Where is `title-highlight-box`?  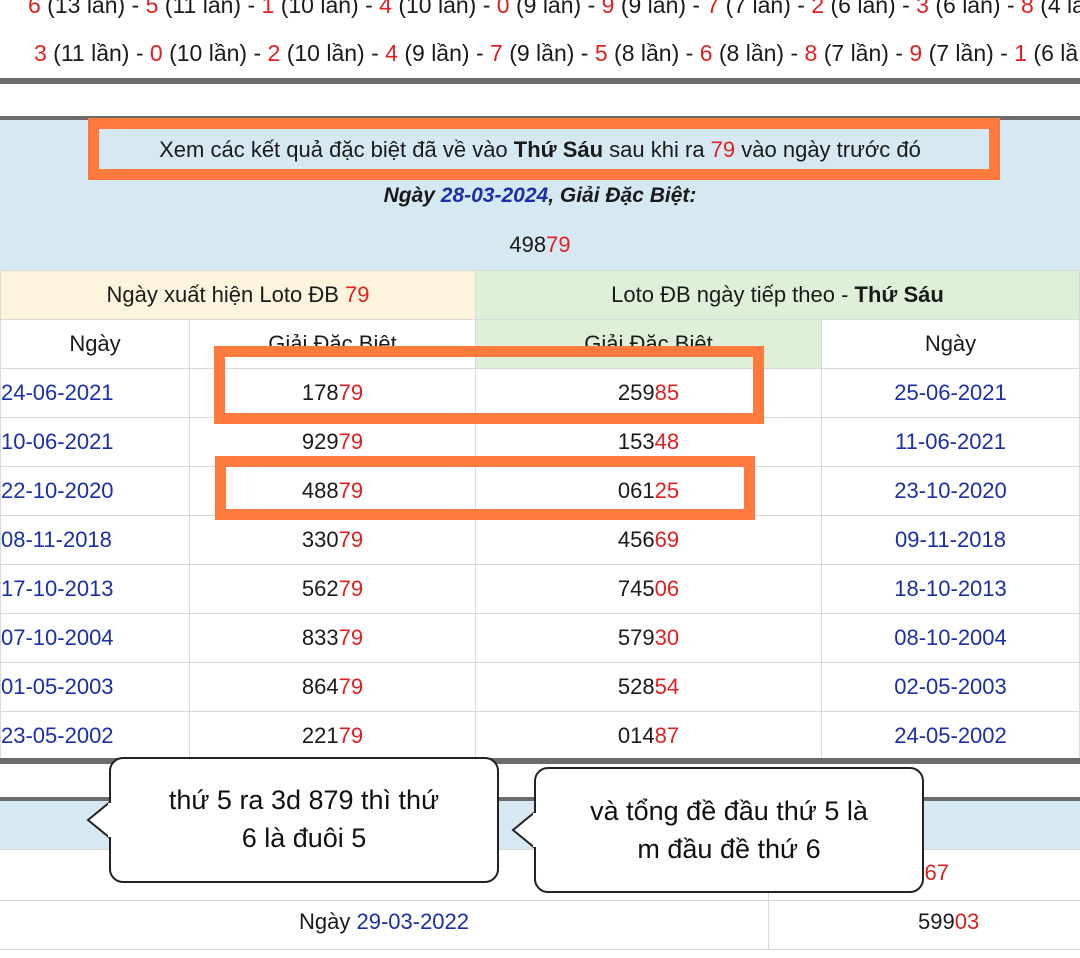
title-highlight-box is located at coordinates (544, 149).